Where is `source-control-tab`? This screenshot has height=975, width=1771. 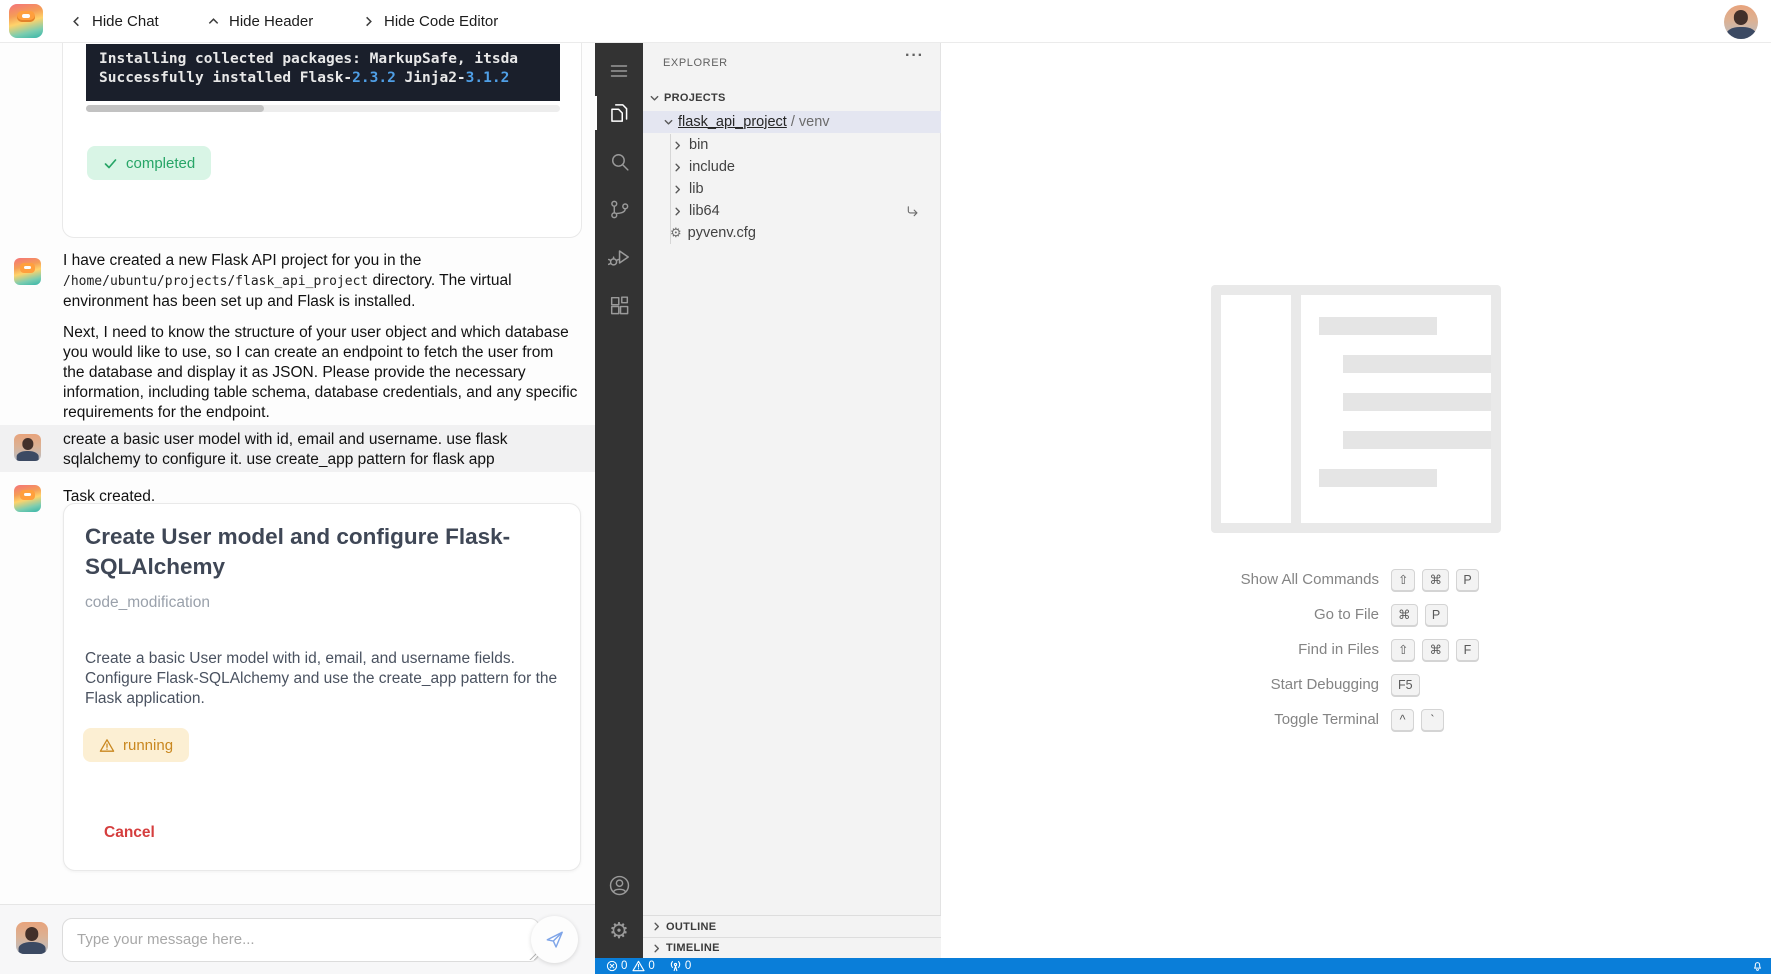 source-control-tab is located at coordinates (619, 209).